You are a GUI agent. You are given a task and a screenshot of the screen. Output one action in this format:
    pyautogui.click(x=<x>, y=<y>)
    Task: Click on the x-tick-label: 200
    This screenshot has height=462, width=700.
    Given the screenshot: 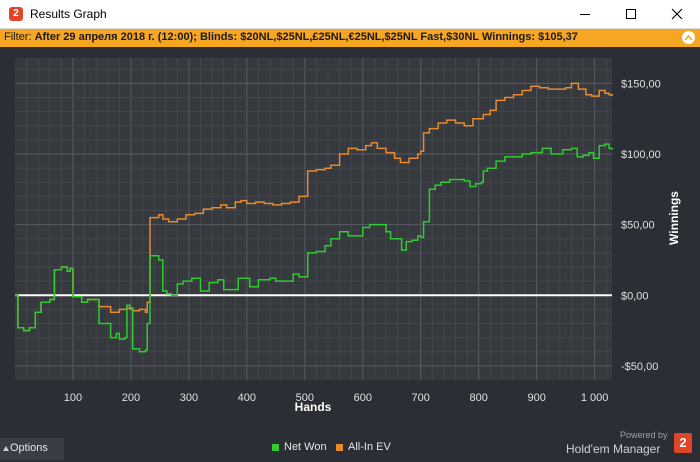 What is the action you would take?
    pyautogui.click(x=131, y=398)
    